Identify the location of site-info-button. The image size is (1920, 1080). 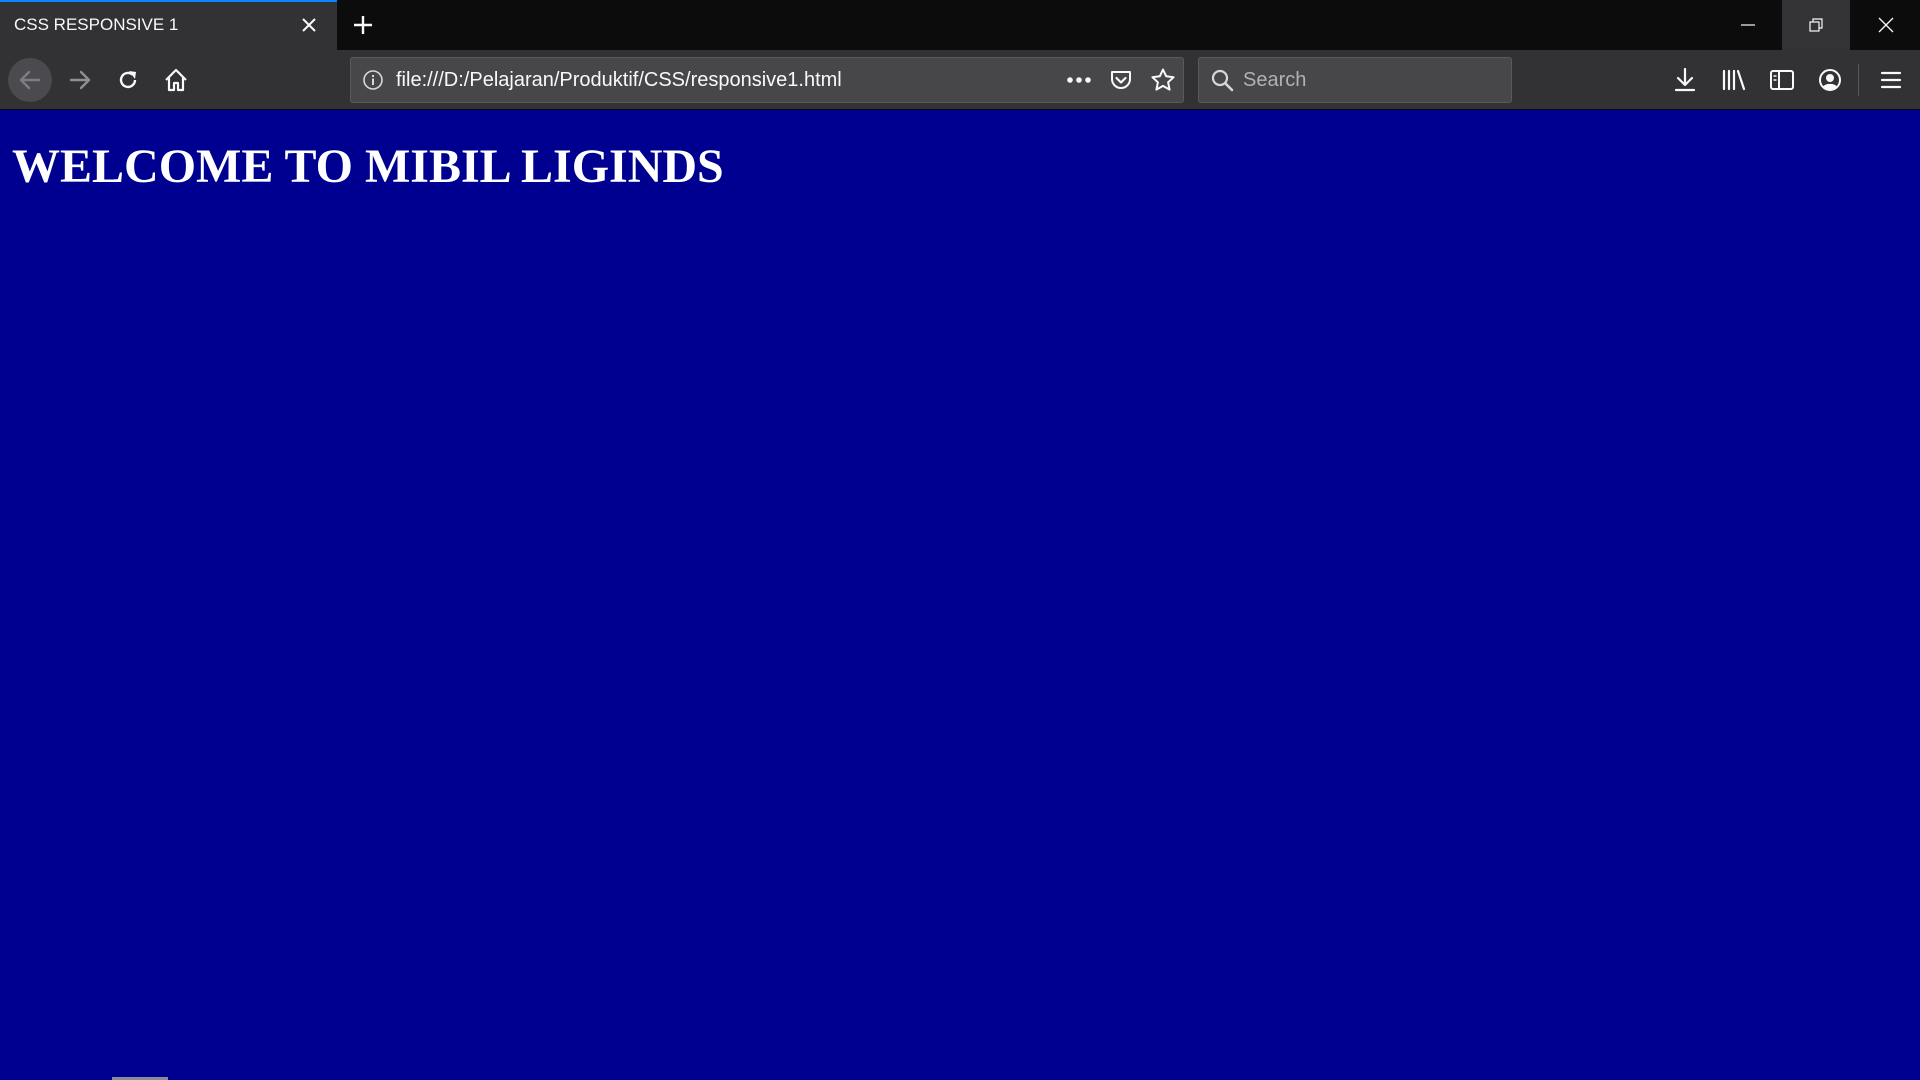
(373, 80).